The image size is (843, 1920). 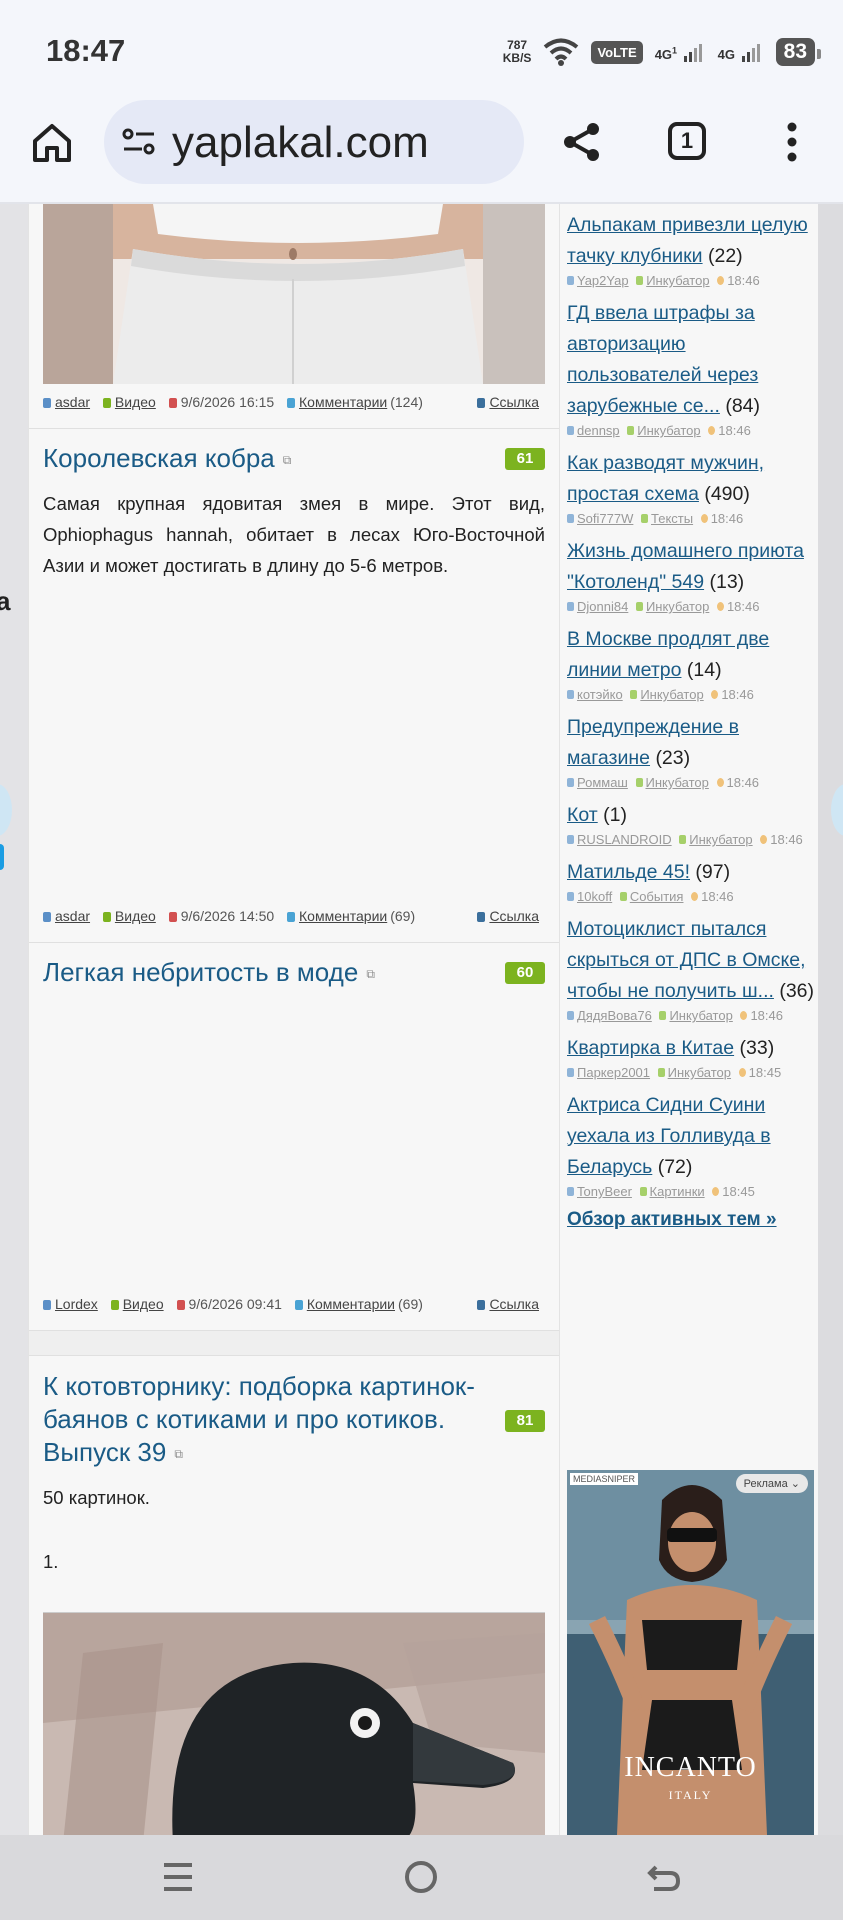 What do you see at coordinates (52, 142) in the screenshot?
I see `home-icon` at bounding box center [52, 142].